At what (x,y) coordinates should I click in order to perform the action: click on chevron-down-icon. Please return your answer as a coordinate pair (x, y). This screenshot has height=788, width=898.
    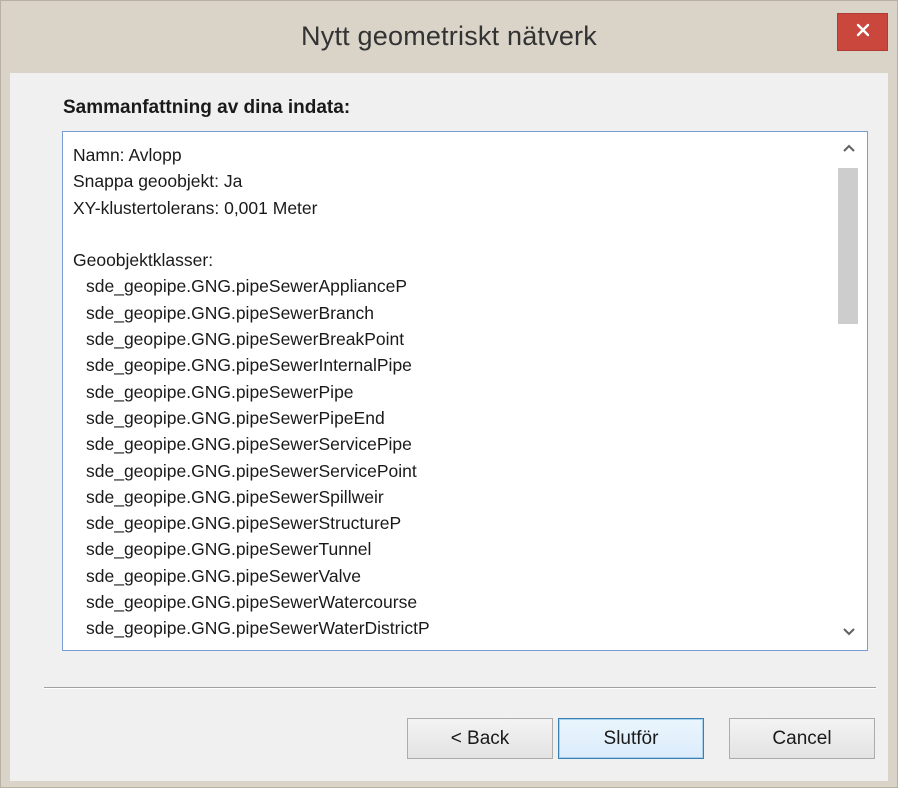
    Looking at the image, I should click on (849, 633).